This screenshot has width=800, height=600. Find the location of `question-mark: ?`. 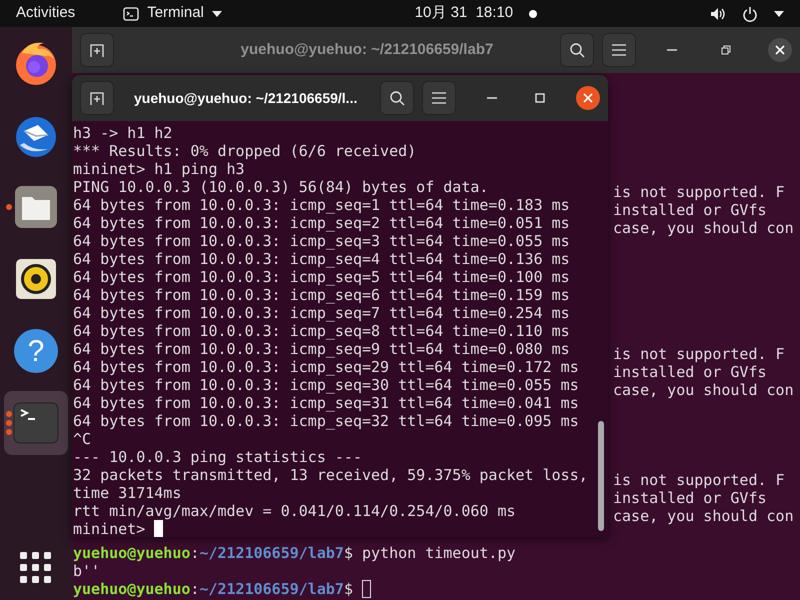

question-mark: ? is located at coordinates (36, 352).